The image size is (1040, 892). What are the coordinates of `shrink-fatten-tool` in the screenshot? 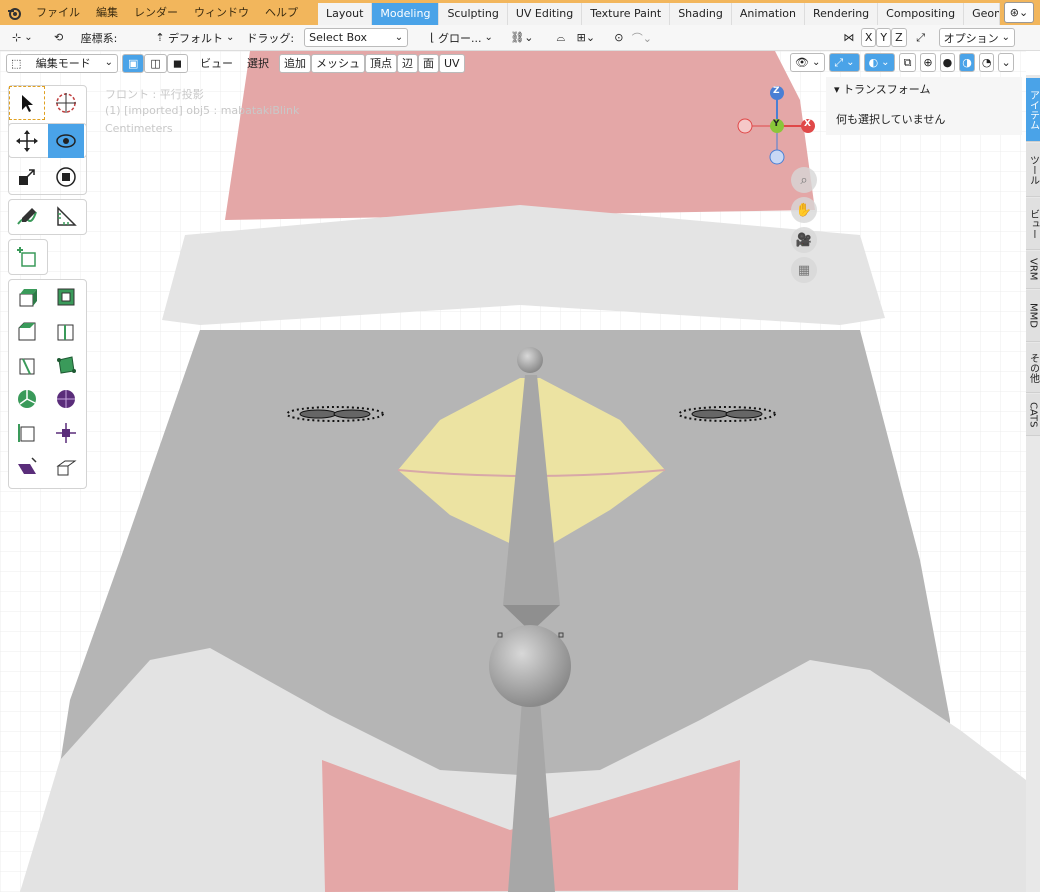 It's located at (66, 433).